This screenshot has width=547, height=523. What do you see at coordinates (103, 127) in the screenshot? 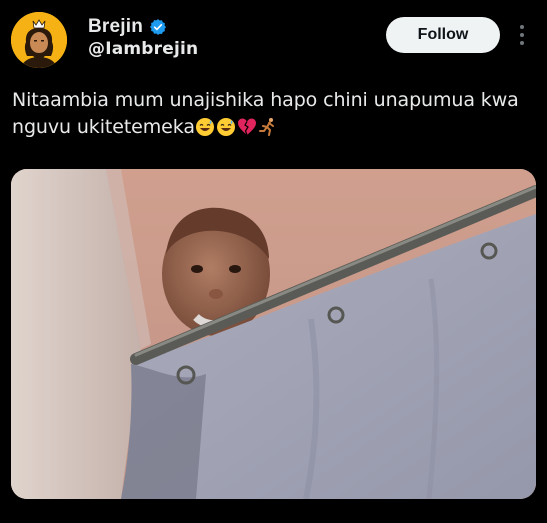
I see `tweet-text-line-2: nguvu ukitetemeka` at bounding box center [103, 127].